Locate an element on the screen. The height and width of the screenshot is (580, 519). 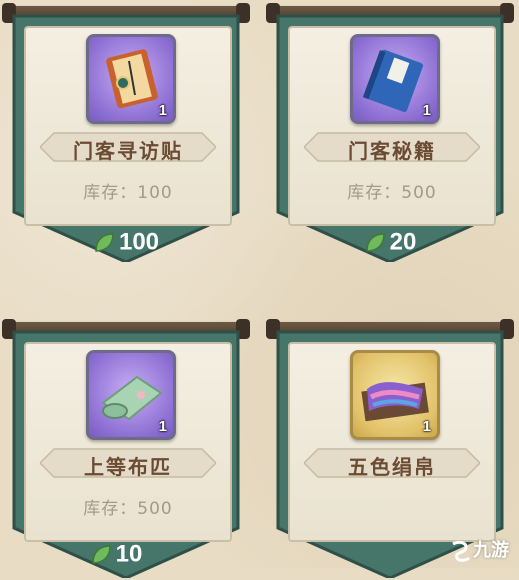
name-plate: 上等布匹 is located at coordinates (128, 463).